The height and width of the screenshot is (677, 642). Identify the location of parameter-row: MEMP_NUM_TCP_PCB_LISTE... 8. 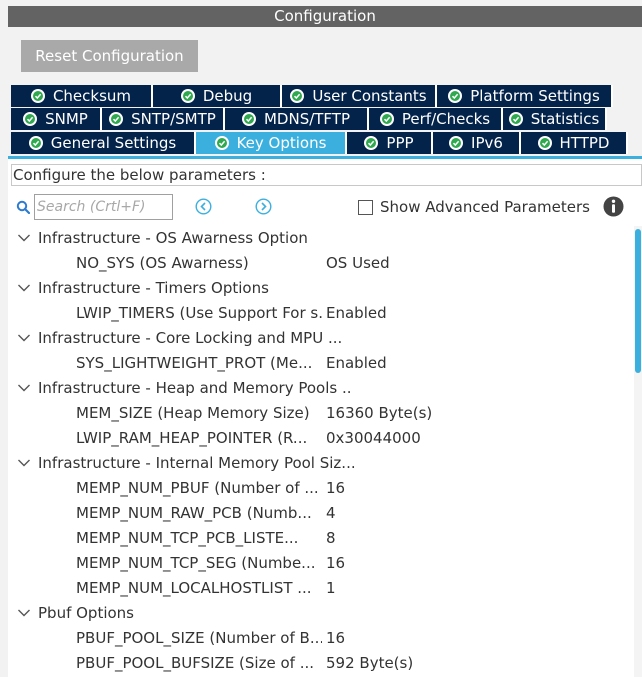
(318, 538).